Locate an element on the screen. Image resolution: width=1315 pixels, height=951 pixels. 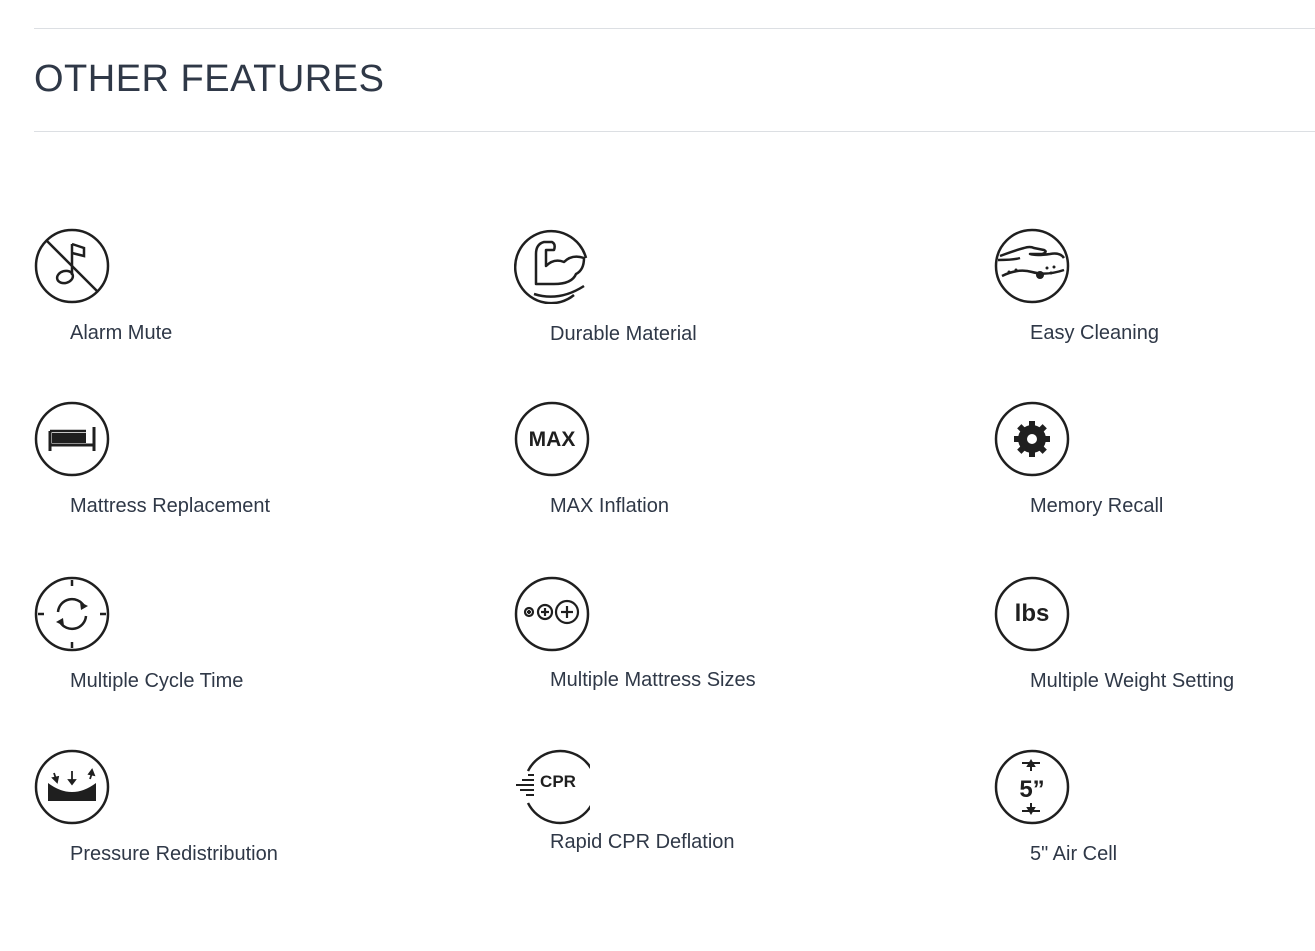
top-divider is located at coordinates (674, 28).